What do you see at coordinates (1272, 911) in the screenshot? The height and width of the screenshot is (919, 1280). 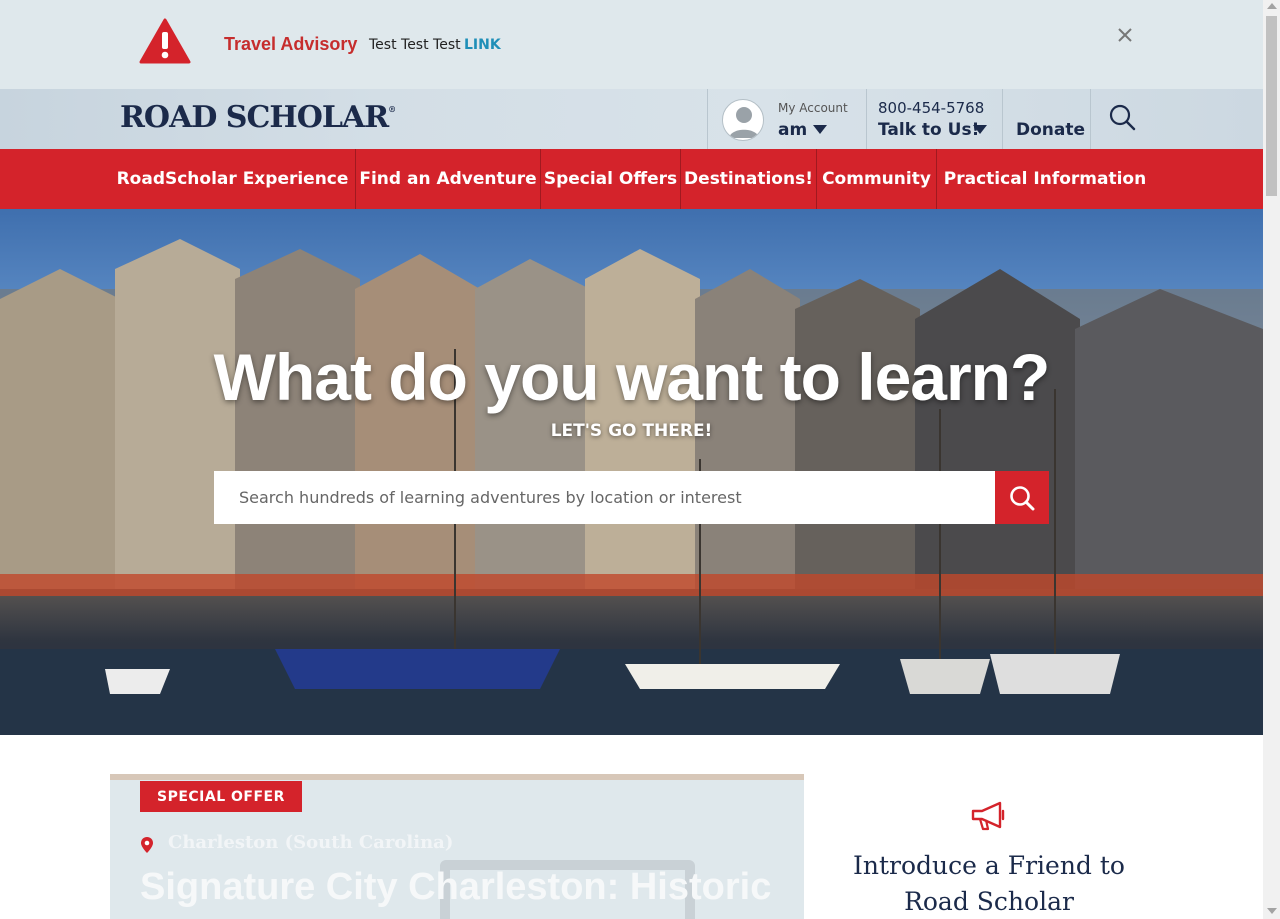 I see `scroll-down-arrow-icon` at bounding box center [1272, 911].